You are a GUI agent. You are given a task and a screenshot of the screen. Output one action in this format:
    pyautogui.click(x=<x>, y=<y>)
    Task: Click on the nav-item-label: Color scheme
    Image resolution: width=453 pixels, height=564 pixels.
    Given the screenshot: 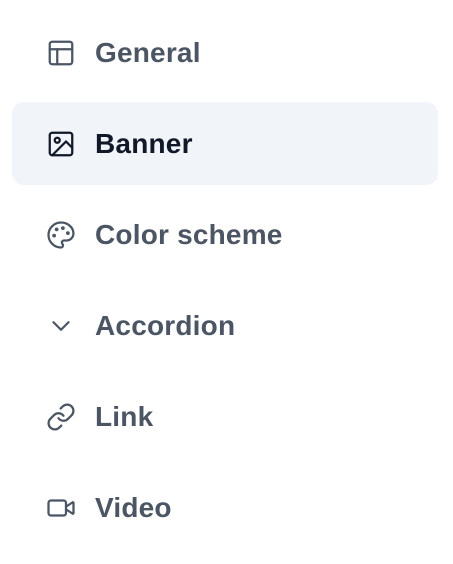 What is the action you would take?
    pyautogui.click(x=189, y=234)
    